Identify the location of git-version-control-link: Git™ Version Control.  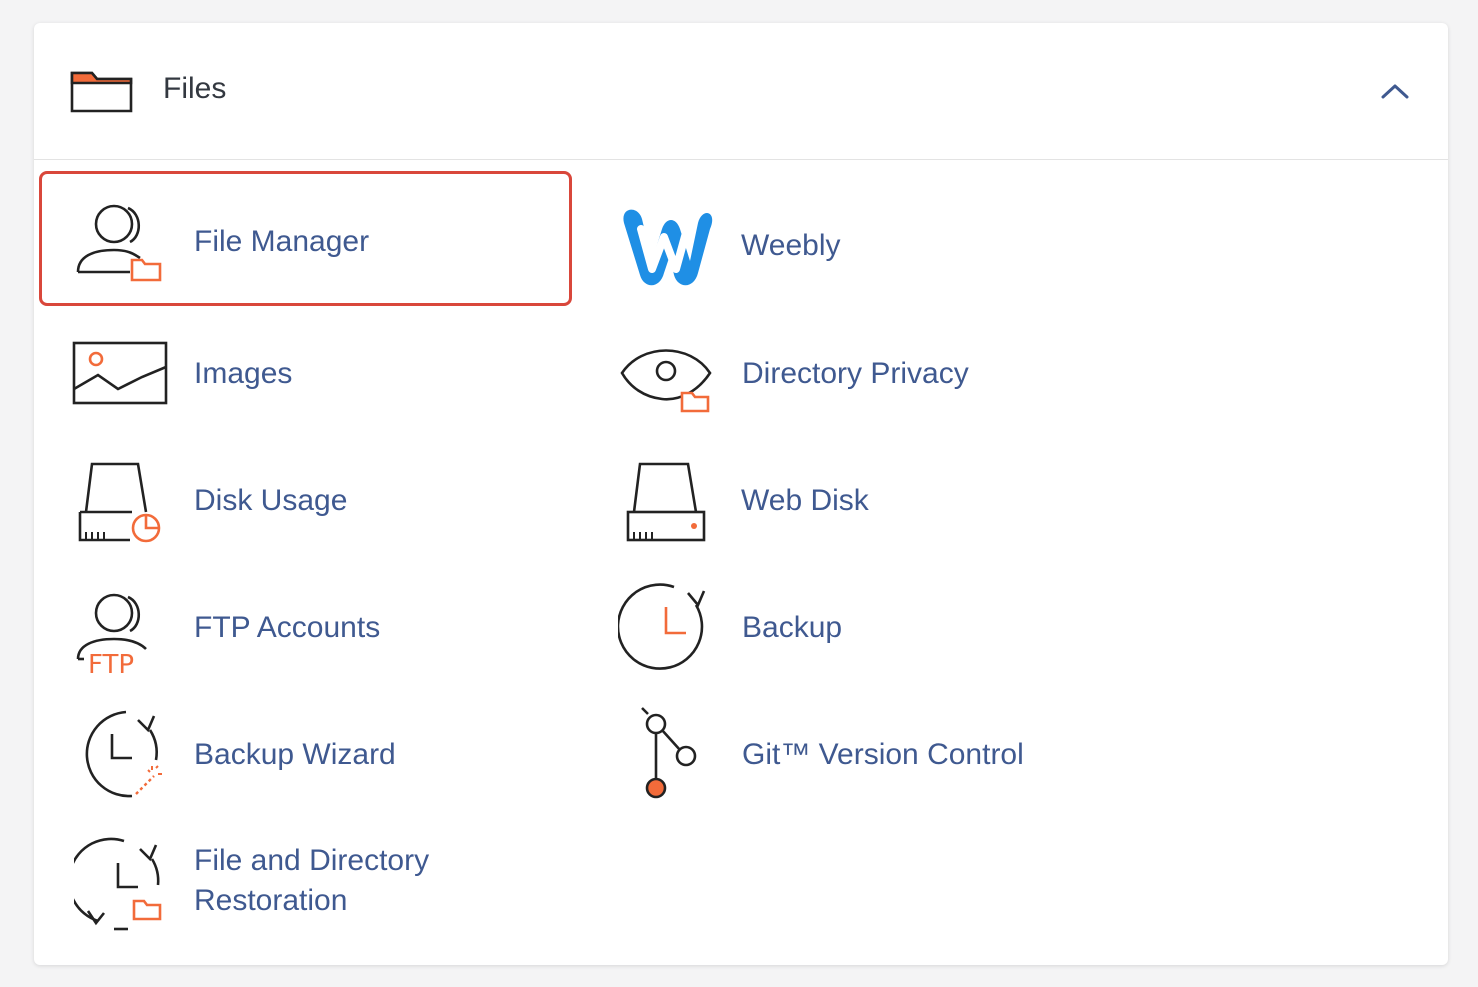
(904, 757).